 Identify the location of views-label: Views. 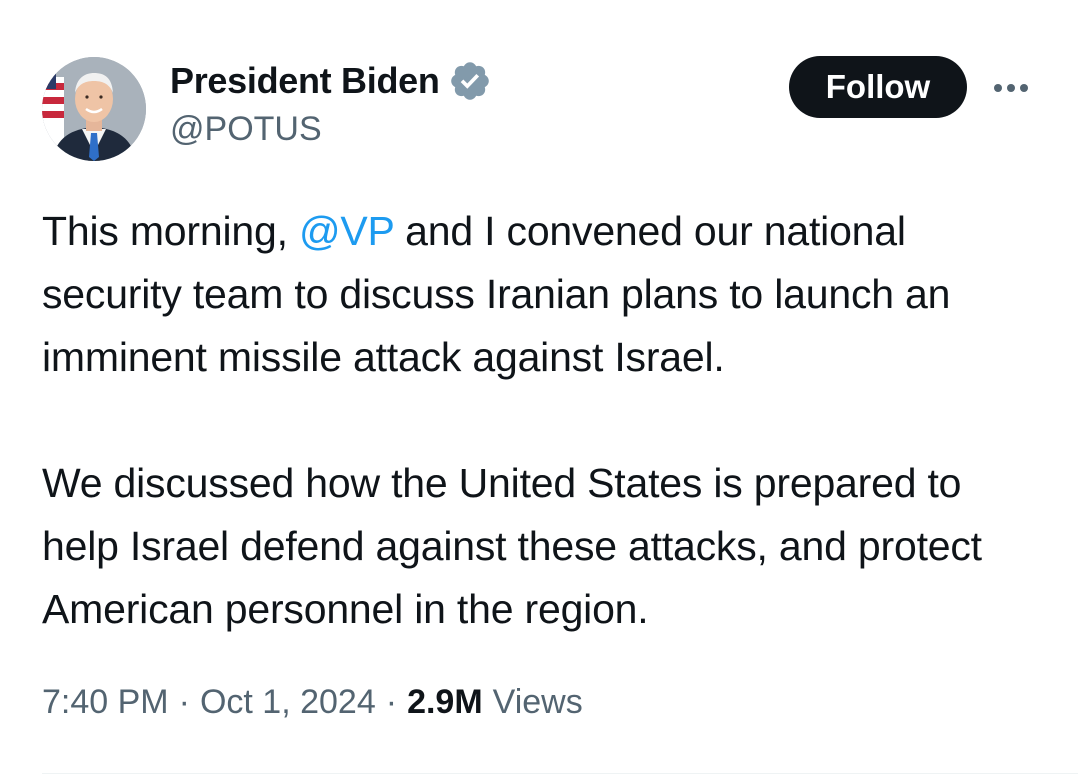
(537, 702).